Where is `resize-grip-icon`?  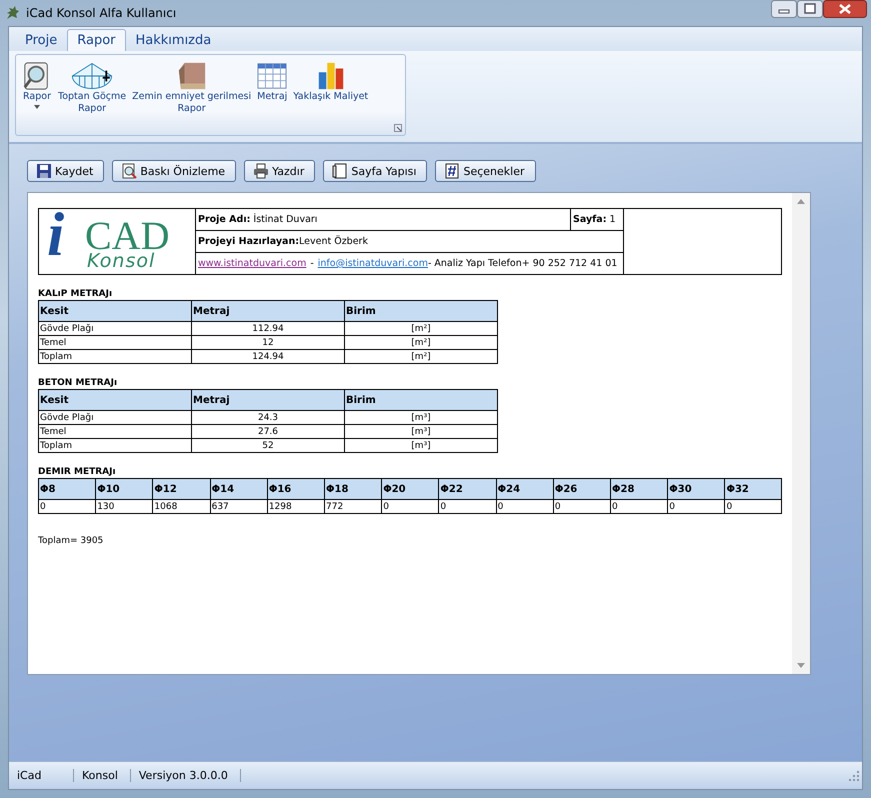 resize-grip-icon is located at coordinates (854, 775).